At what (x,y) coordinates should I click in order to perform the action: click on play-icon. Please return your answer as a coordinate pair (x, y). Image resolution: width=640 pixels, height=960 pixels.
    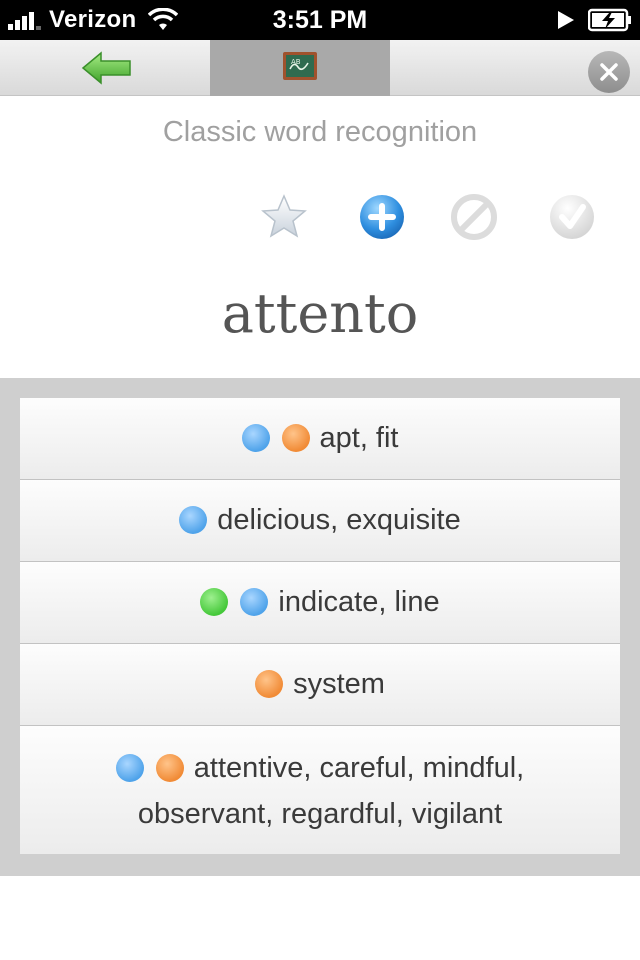
    Looking at the image, I should click on (566, 20).